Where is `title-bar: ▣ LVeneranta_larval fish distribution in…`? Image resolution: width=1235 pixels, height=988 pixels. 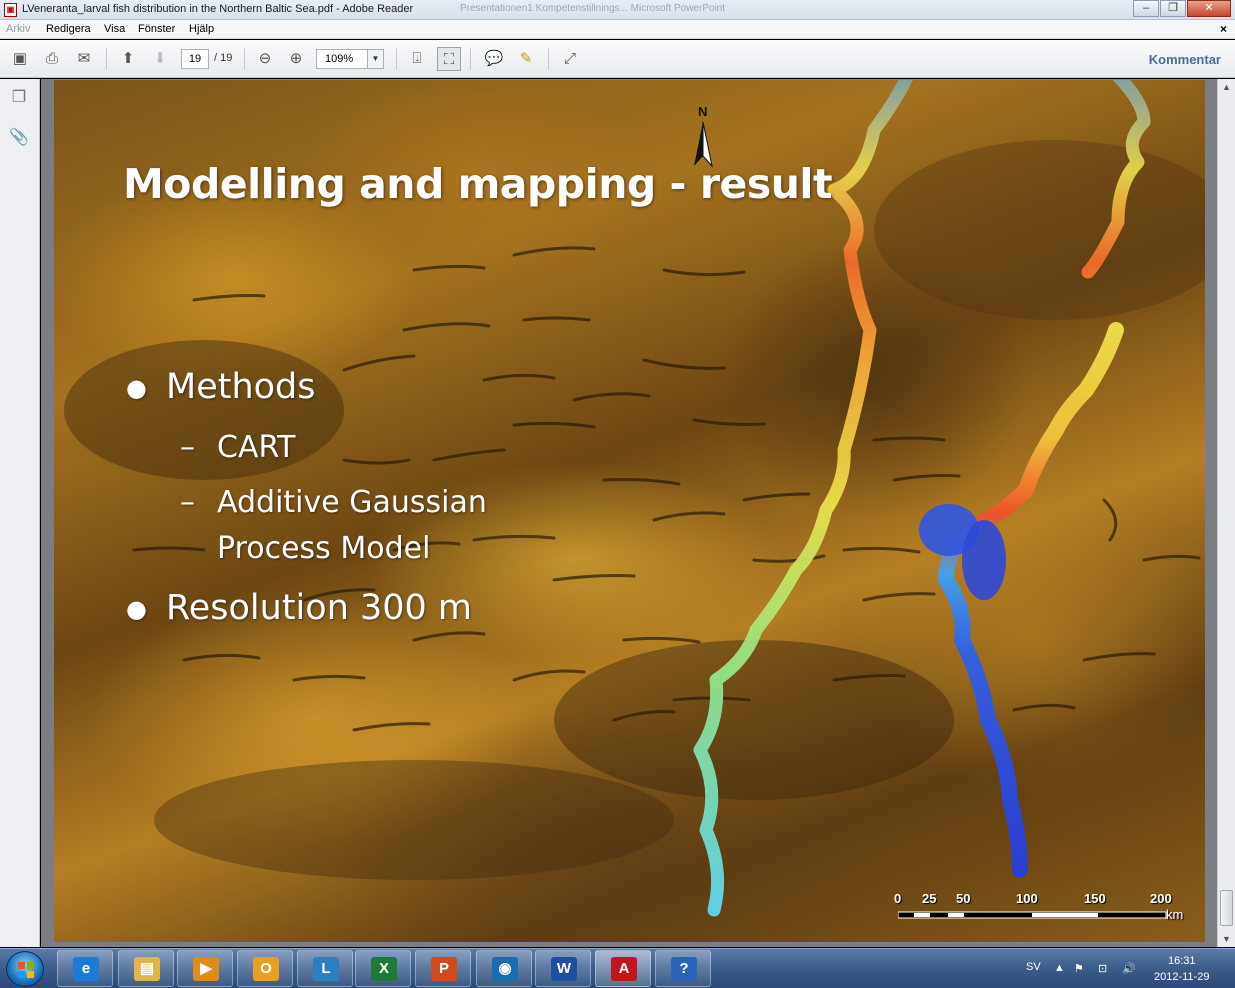 title-bar: ▣ LVeneranta_larval fish distribution in… is located at coordinates (617, 10).